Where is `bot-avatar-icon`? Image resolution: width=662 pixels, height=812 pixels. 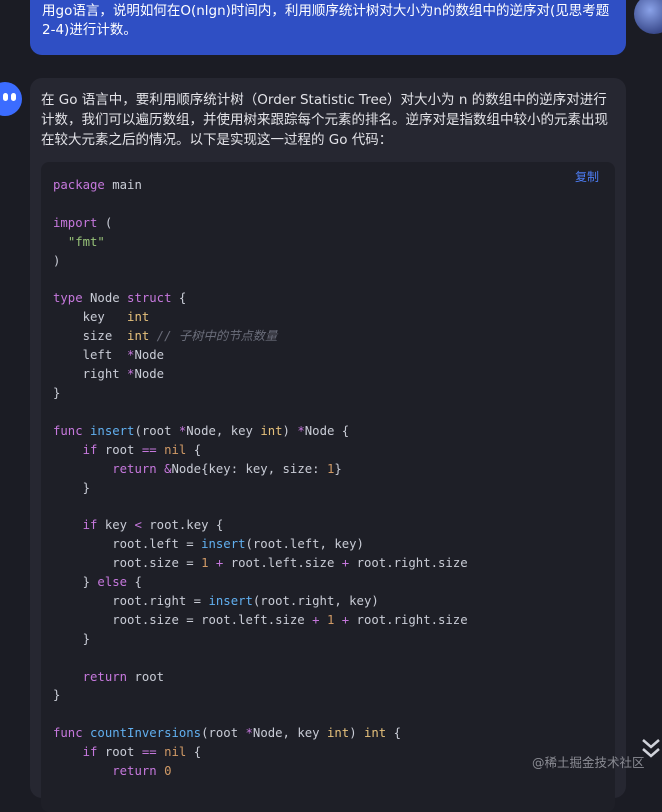
bot-avatar-icon is located at coordinates (11, 99).